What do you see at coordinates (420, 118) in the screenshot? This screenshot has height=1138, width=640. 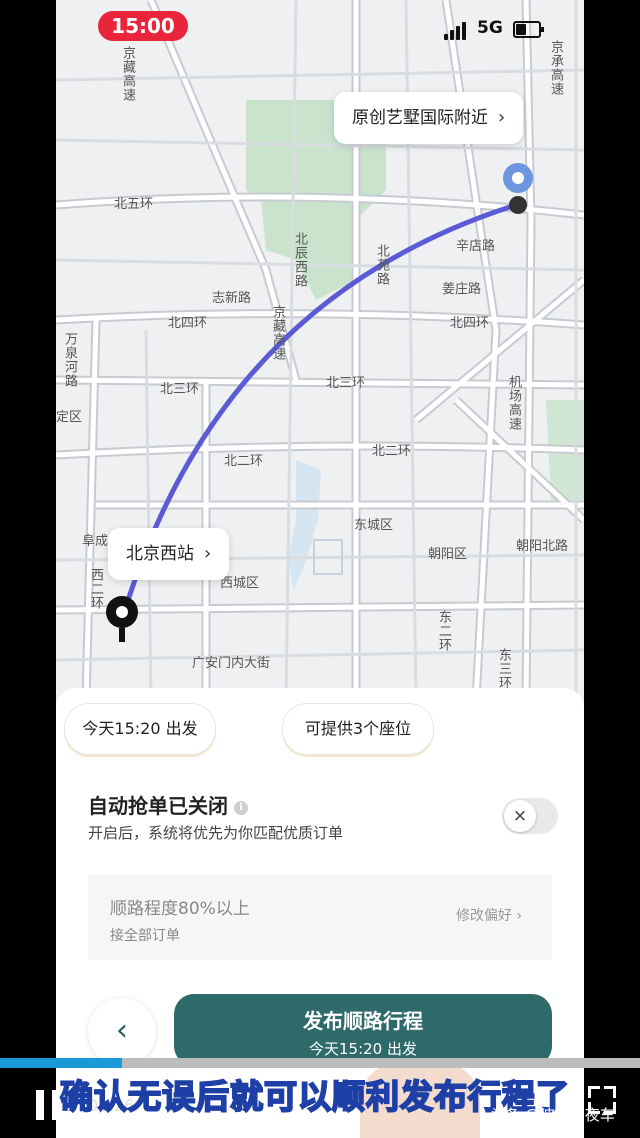 I see `destination-label: 原创艺墅国际附近` at bounding box center [420, 118].